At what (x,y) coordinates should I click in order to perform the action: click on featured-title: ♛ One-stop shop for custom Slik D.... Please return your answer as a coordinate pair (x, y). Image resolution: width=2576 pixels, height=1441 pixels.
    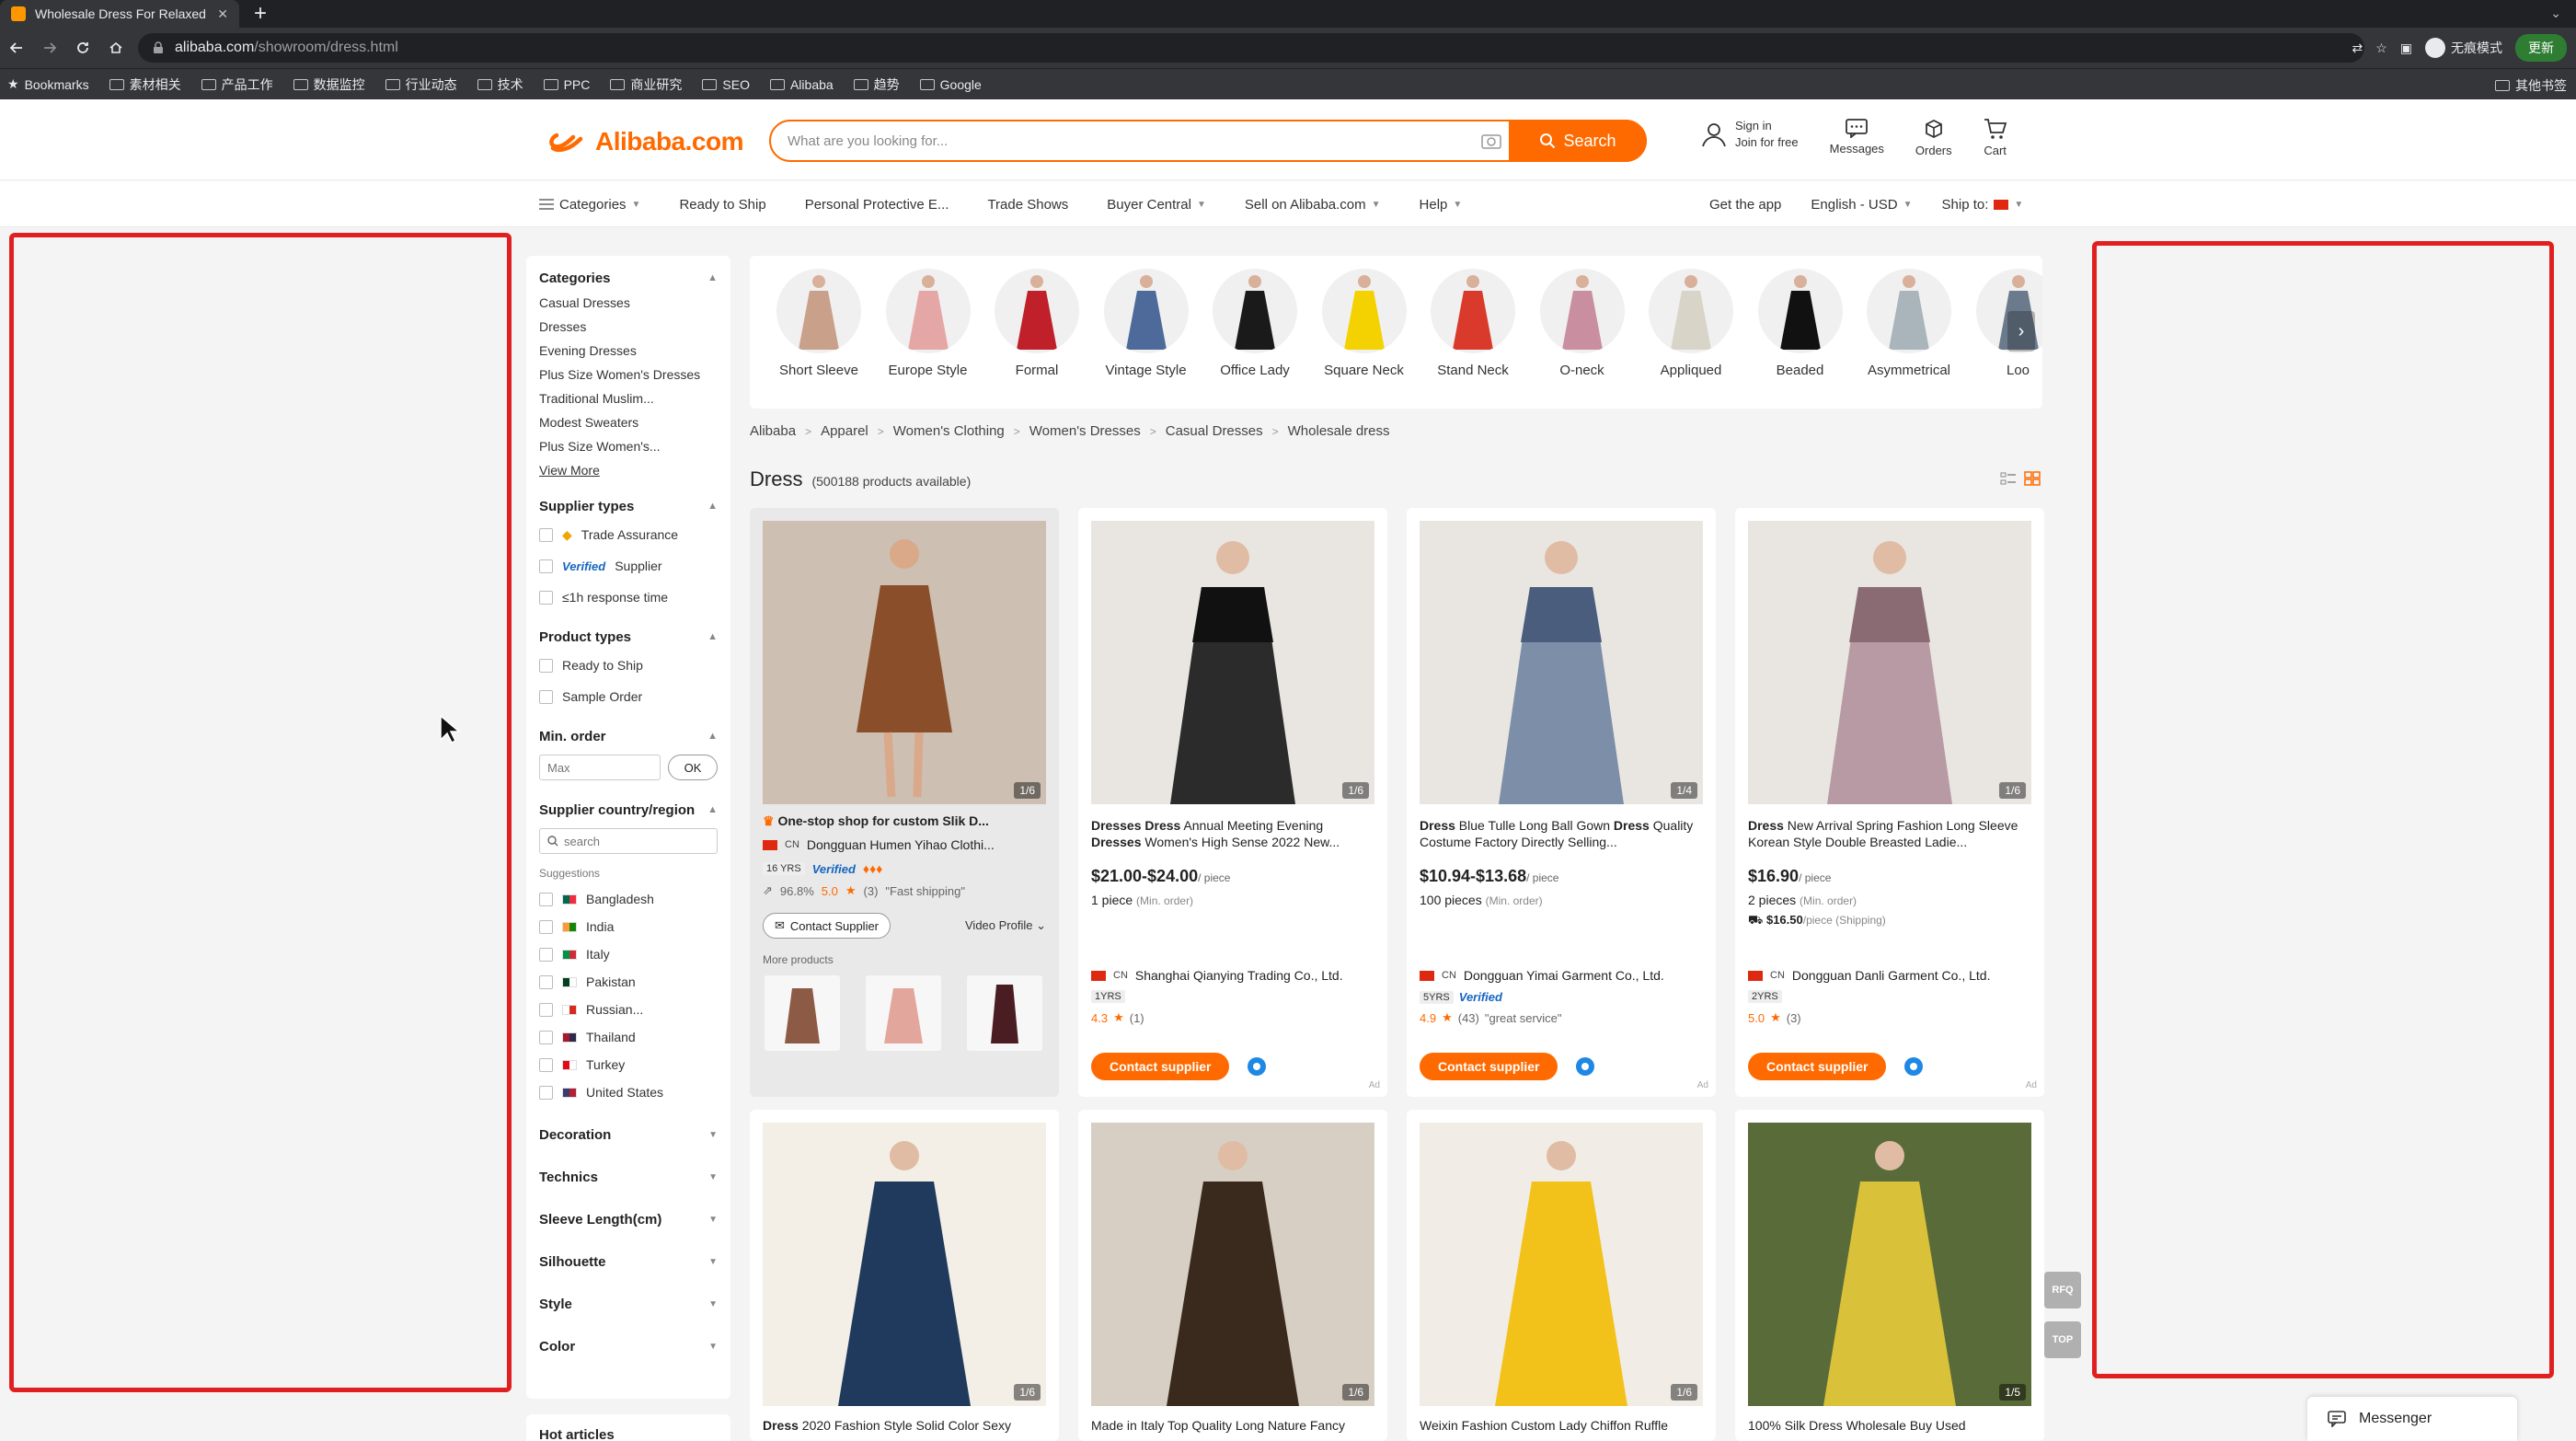
    Looking at the image, I should click on (904, 821).